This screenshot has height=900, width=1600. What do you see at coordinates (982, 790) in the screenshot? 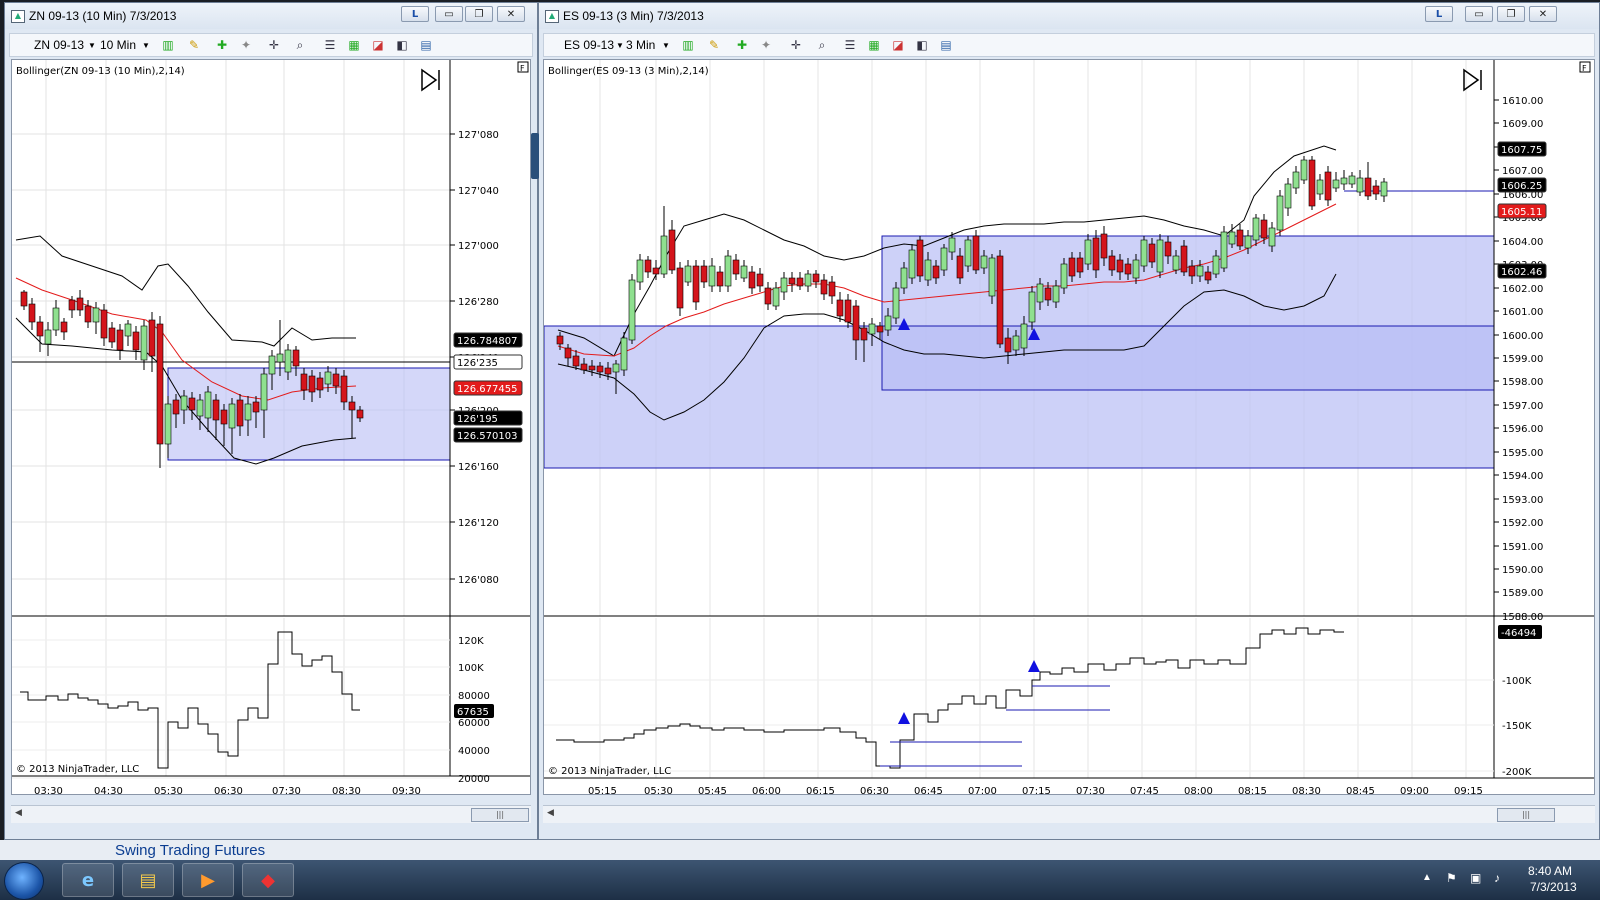
I see `time-tick-label: 07:00` at bounding box center [982, 790].